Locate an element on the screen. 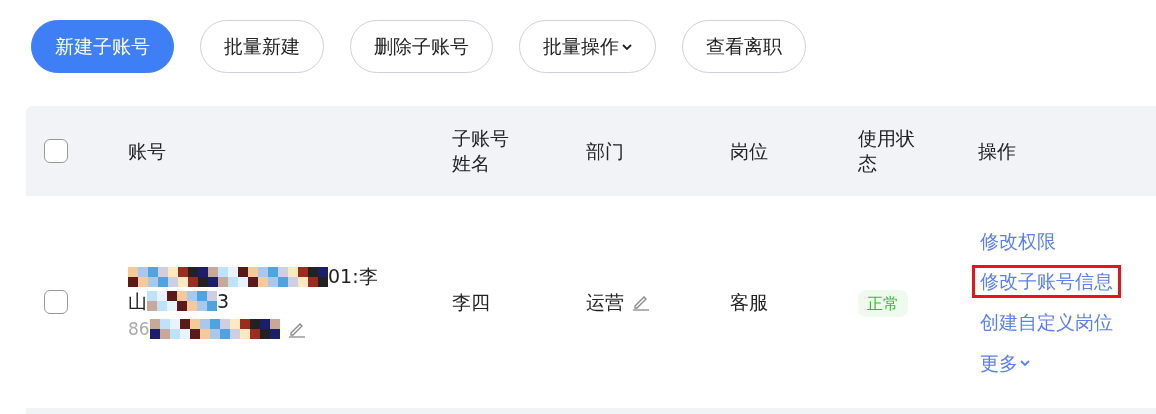 Image resolution: width=1156 pixels, height=414 pixels. more-link: 更多 is located at coordinates (1005, 363).